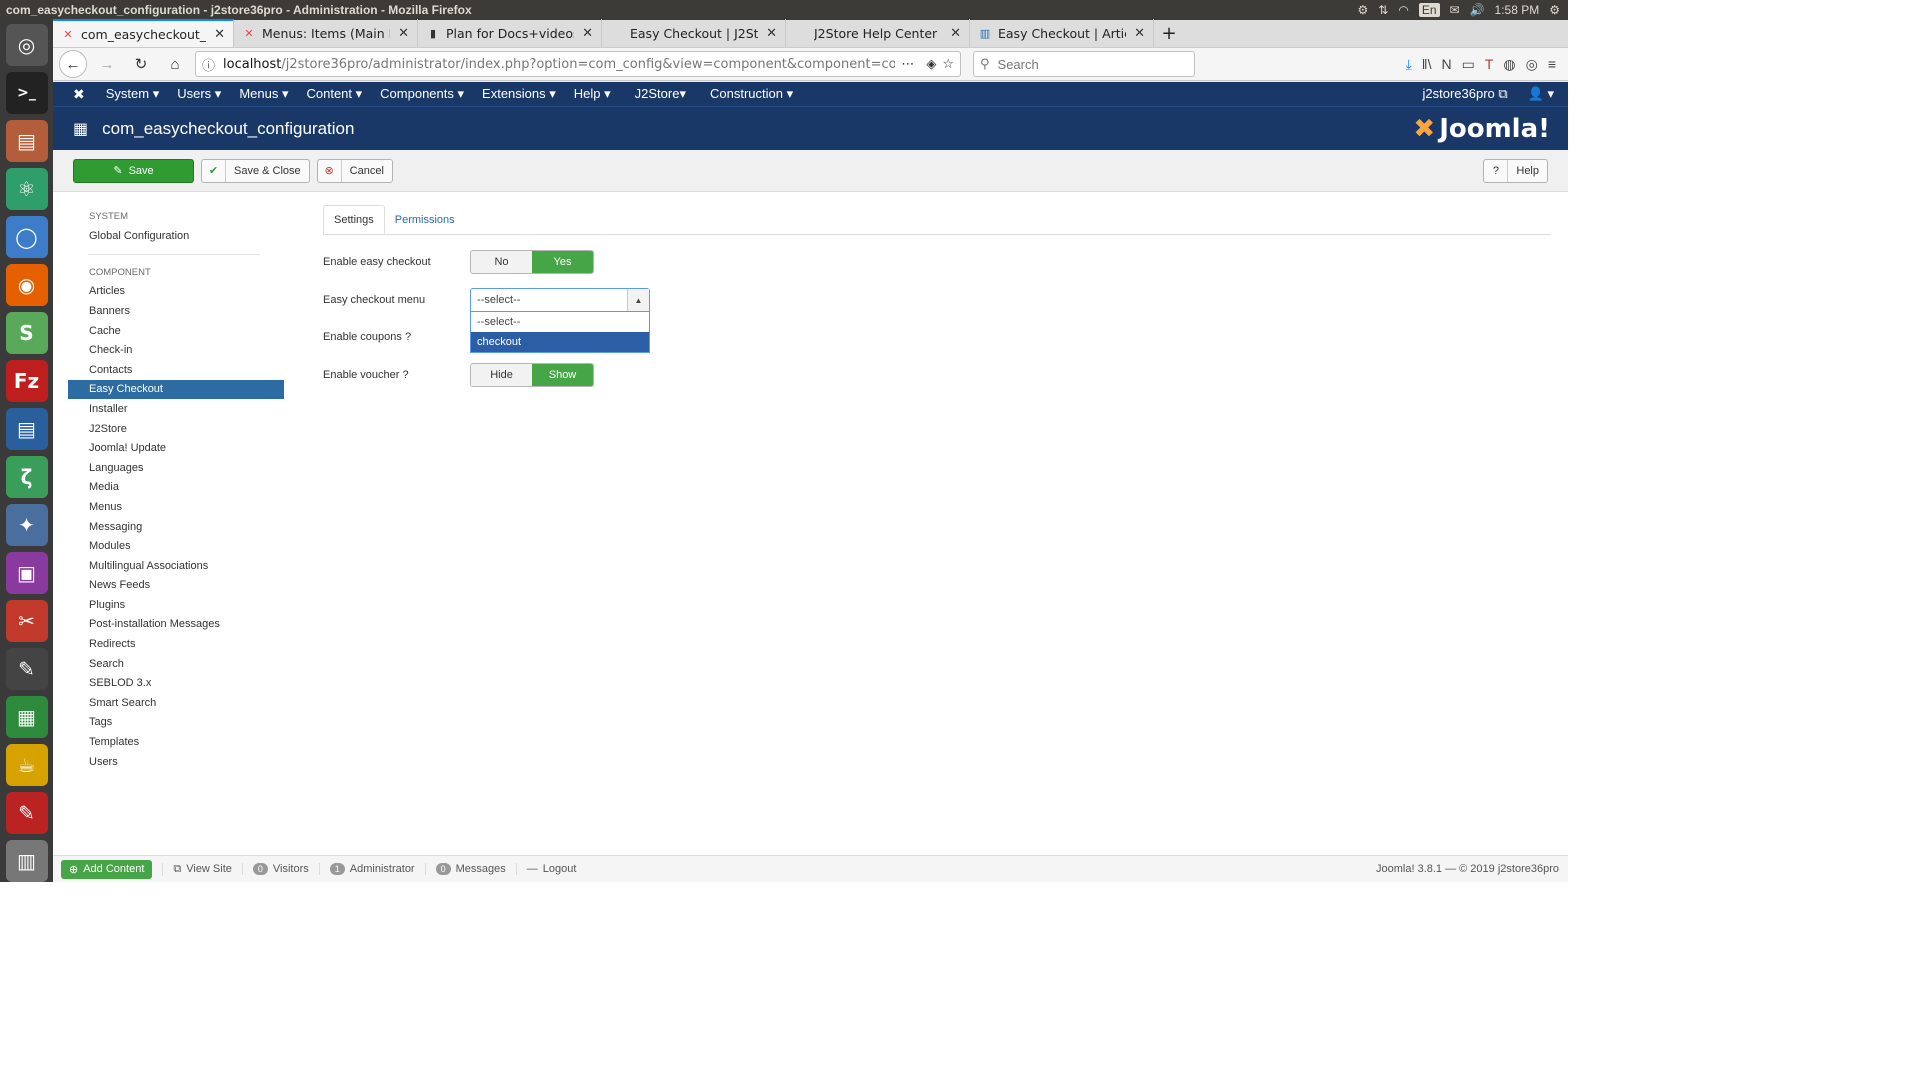  What do you see at coordinates (425, 219) in the screenshot?
I see `tab-permissions: Permissions` at bounding box center [425, 219].